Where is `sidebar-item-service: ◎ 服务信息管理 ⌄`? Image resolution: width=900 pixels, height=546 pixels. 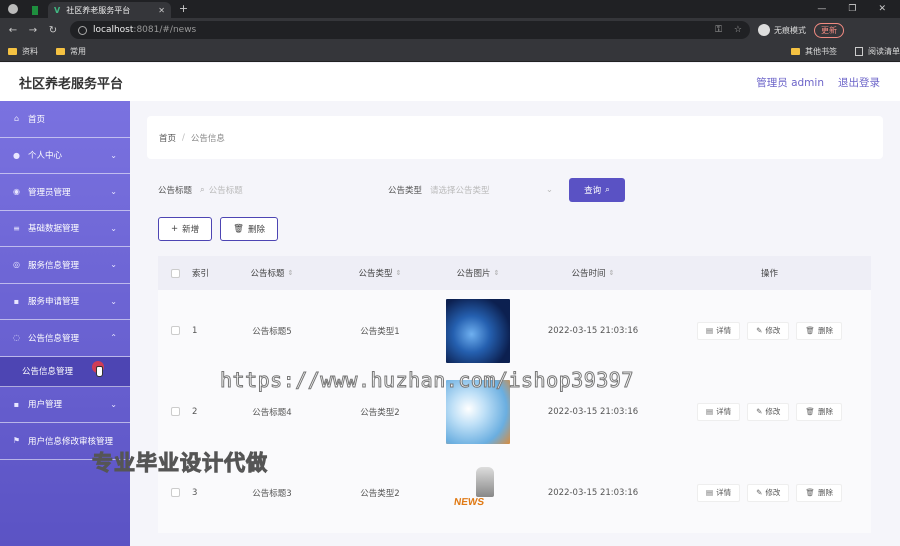 sidebar-item-service: ◎ 服务信息管理 ⌄ is located at coordinates (65, 265).